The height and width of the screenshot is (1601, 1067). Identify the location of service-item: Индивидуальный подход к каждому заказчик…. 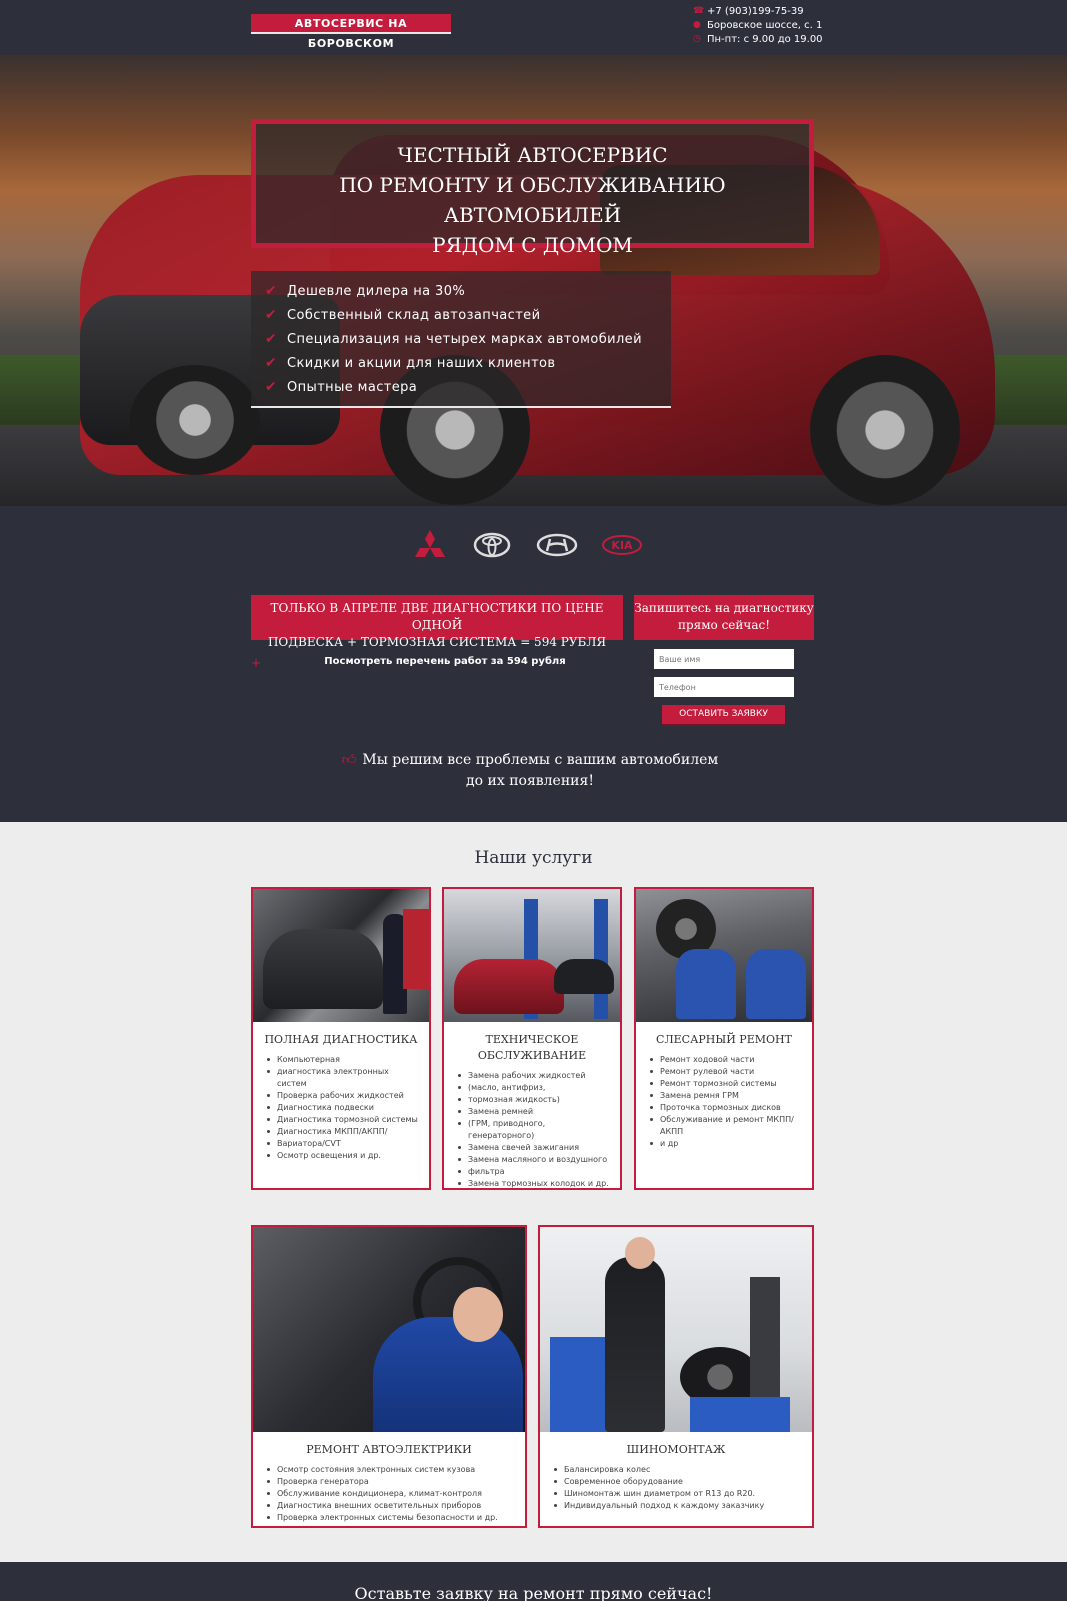
(679, 1506).